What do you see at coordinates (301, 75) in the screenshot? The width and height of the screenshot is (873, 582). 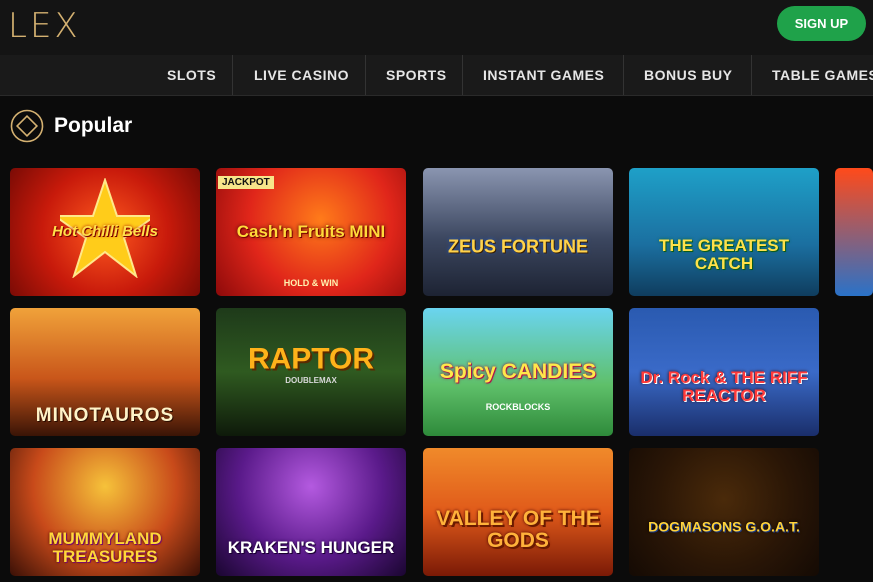 I see `nav-item-live-casino: LIVE CASINO` at bounding box center [301, 75].